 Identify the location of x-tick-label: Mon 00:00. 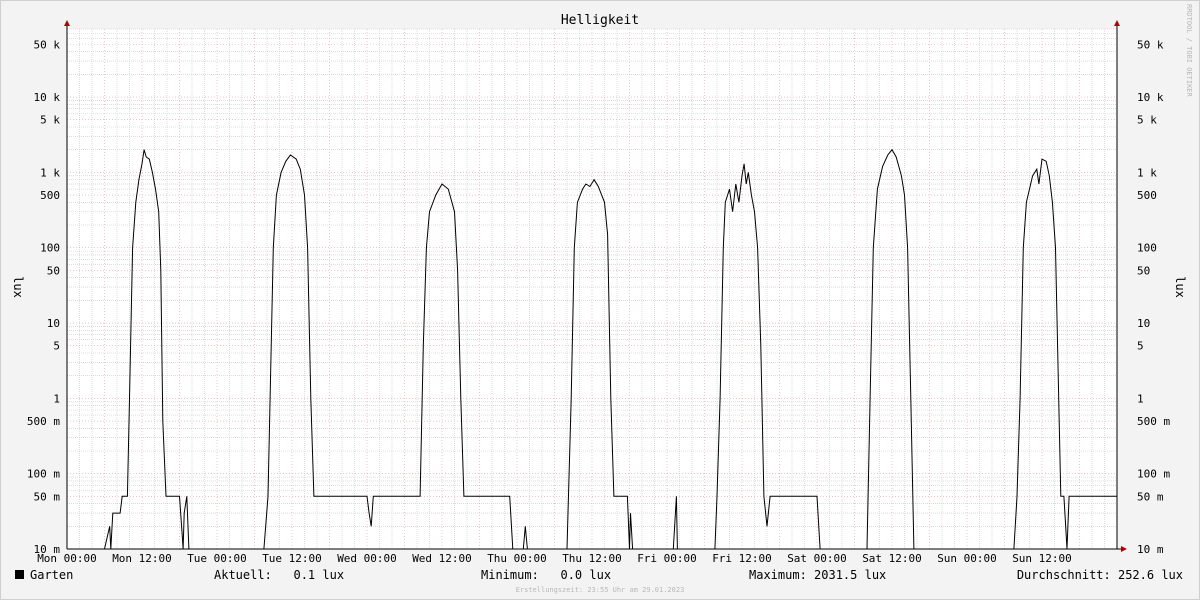
(67, 558).